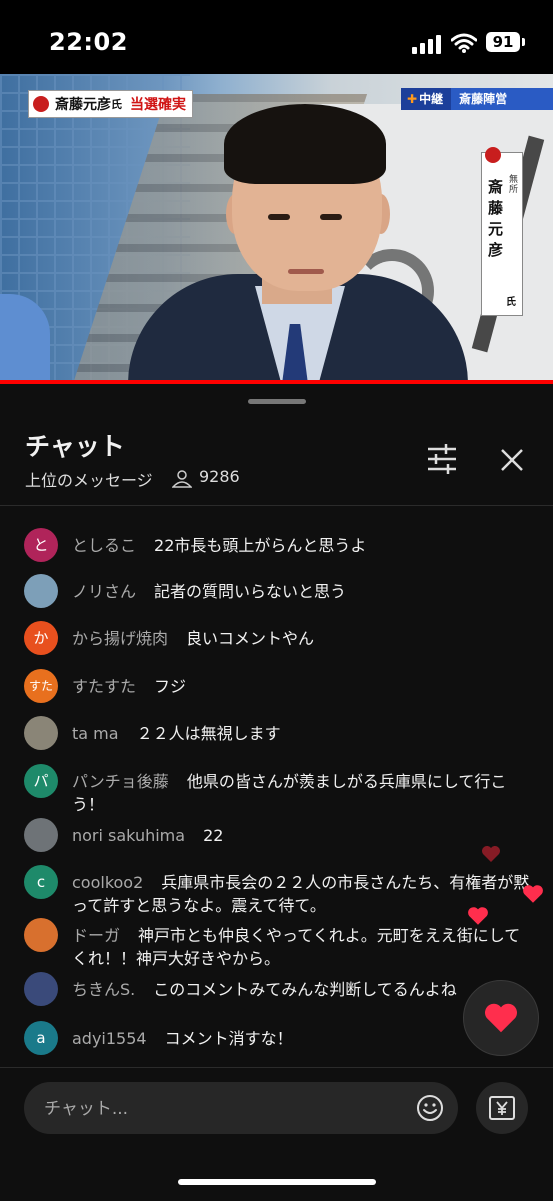  Describe the element at coordinates (305, 989) in the screenshot. I see `message-text: このコメントみてみんな判断してるんよね` at that location.